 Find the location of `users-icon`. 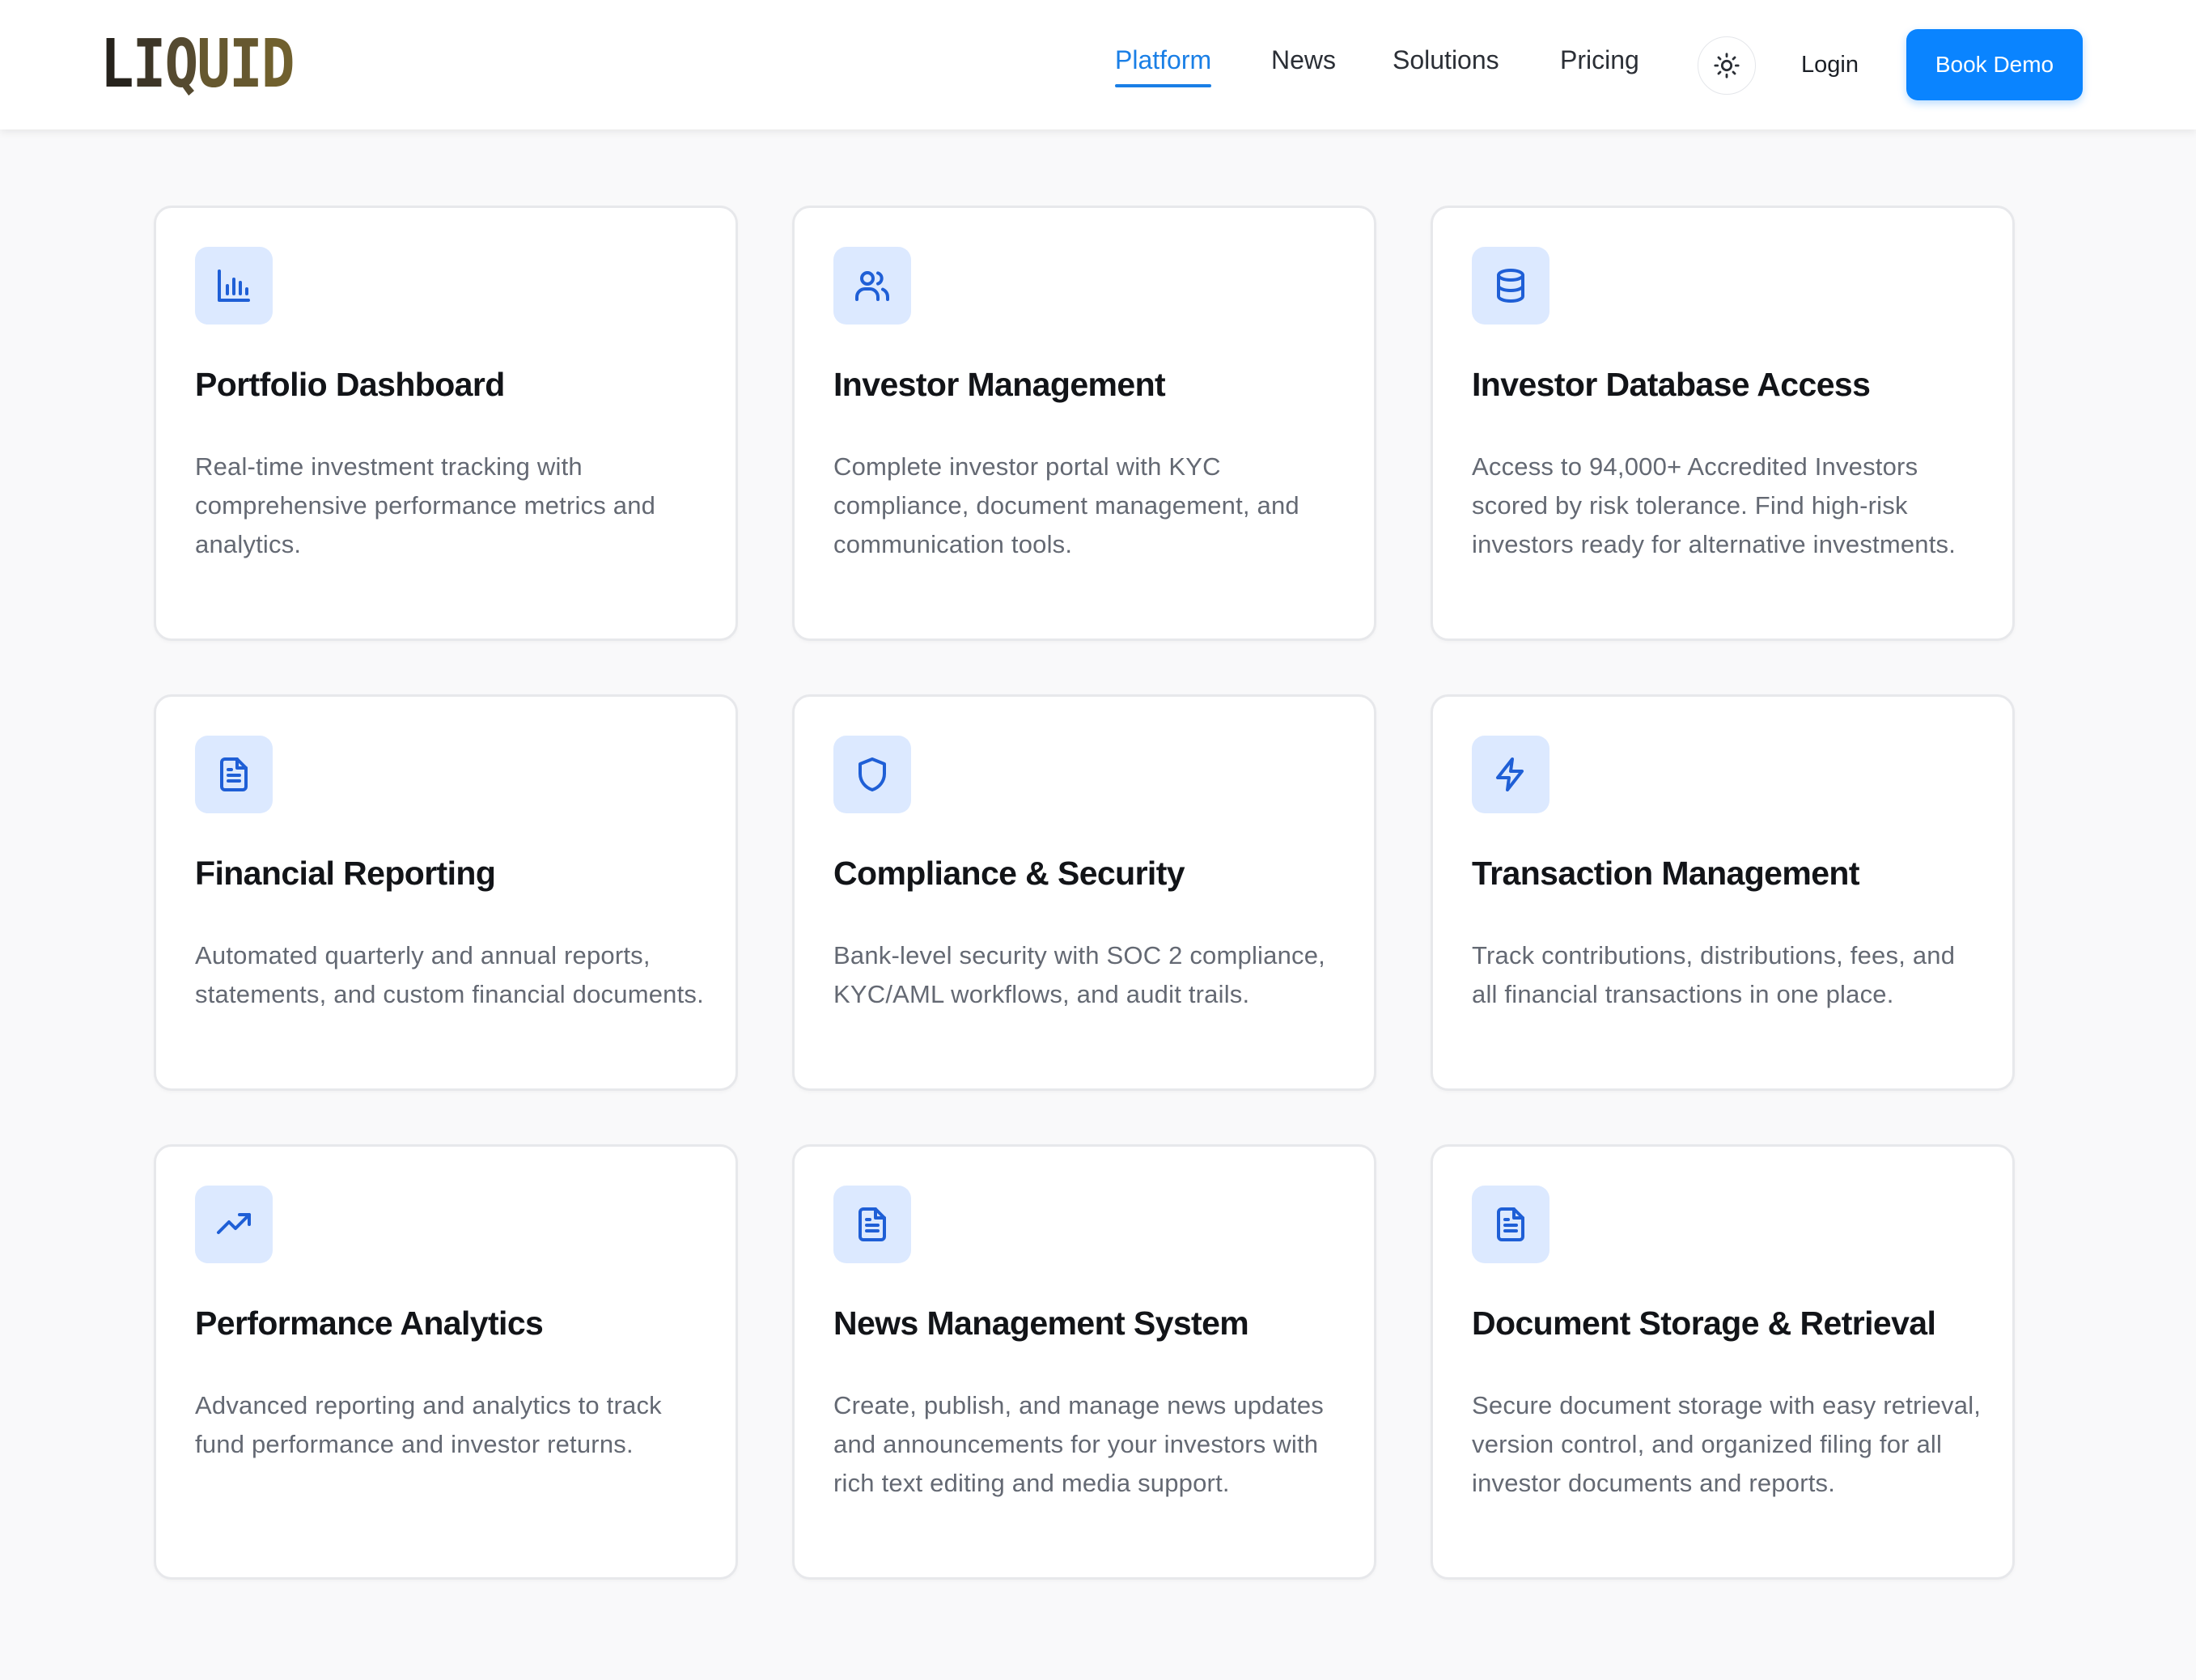

users-icon is located at coordinates (872, 286).